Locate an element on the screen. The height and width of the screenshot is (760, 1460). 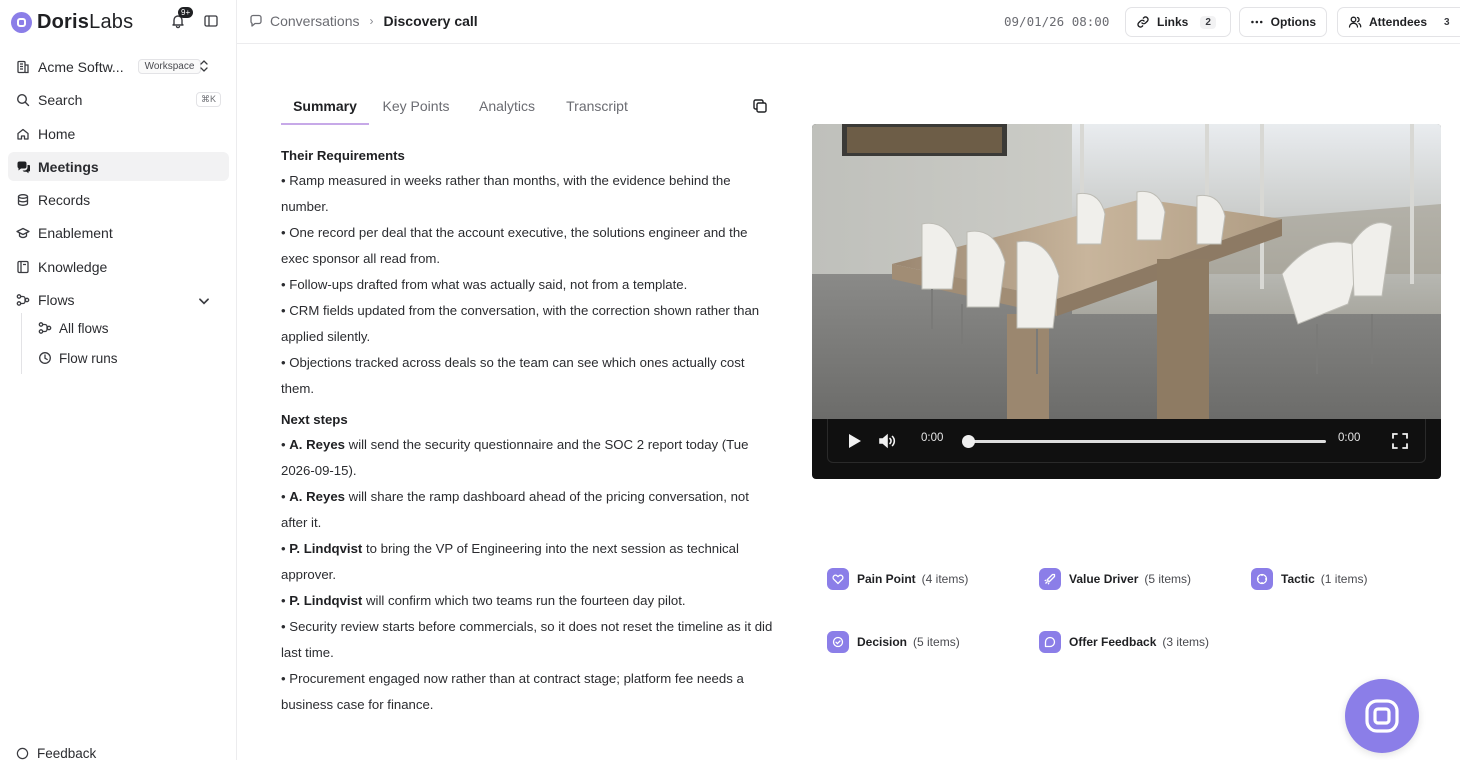
brand-logo-icon is located at coordinates (21, 22).